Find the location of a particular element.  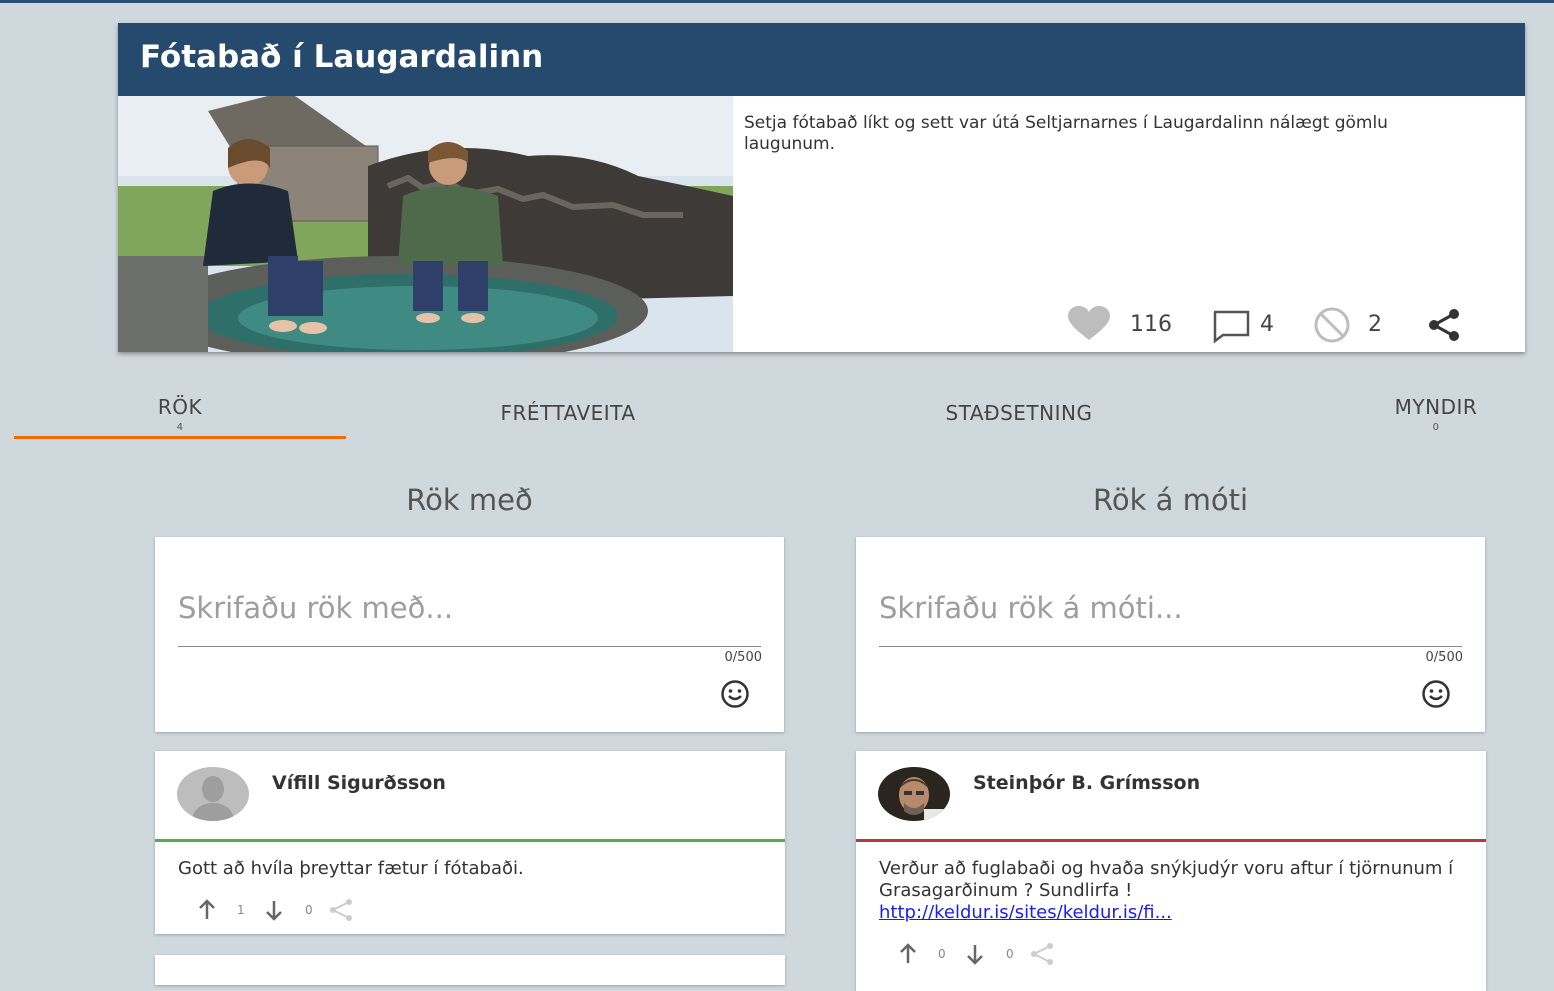

avatar-photo-image is located at coordinates (914, 794).